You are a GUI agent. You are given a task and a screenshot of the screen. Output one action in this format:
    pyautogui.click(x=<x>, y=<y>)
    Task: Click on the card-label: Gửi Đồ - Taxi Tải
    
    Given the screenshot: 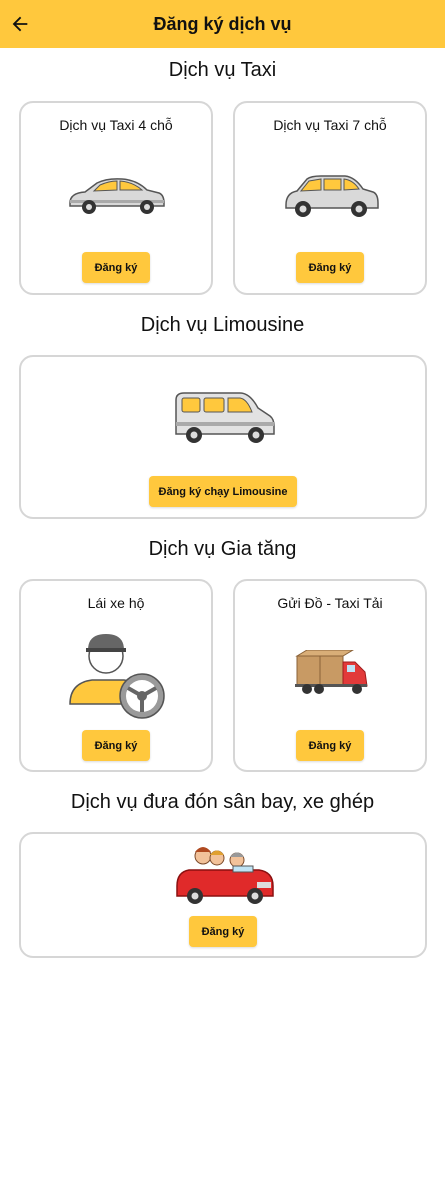 What is the action you would take?
    pyautogui.click(x=330, y=603)
    